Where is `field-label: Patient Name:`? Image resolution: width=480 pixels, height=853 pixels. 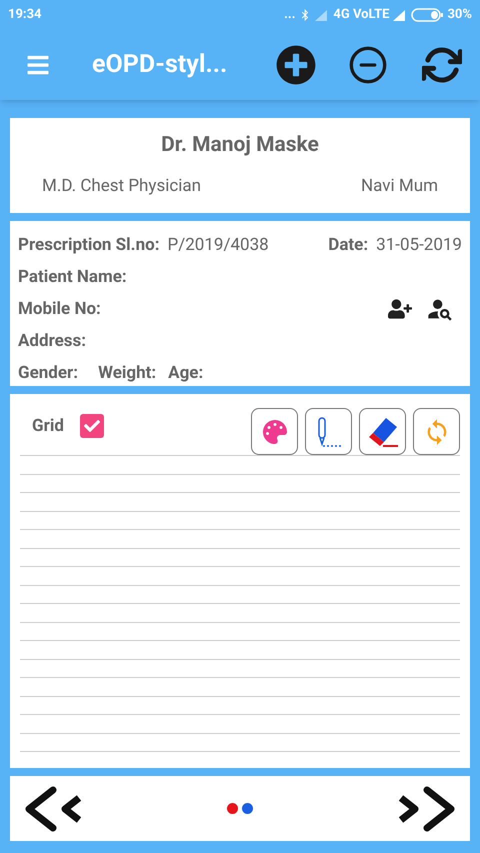
field-label: Patient Name: is located at coordinates (73, 277).